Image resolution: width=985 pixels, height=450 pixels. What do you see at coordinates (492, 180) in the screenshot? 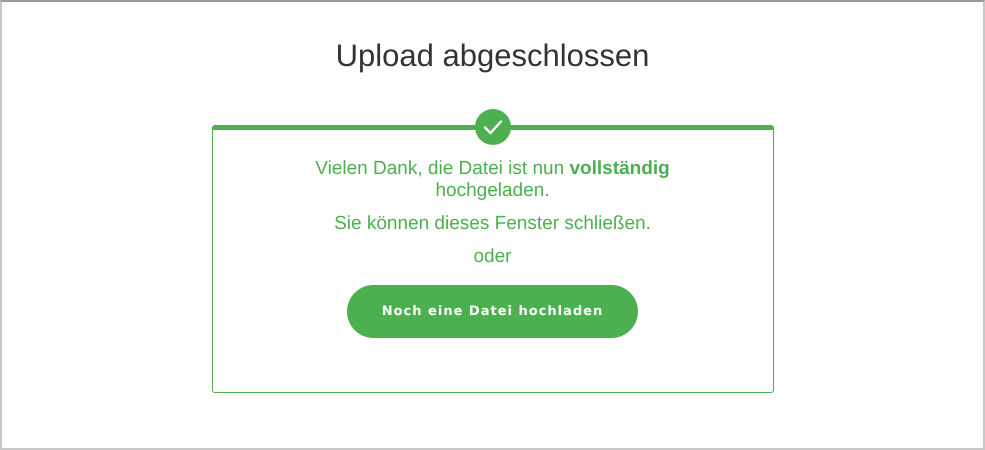
I see `success-message: Vielen Dank, die Datei ist nun vollständig hochgeladen.` at bounding box center [492, 180].